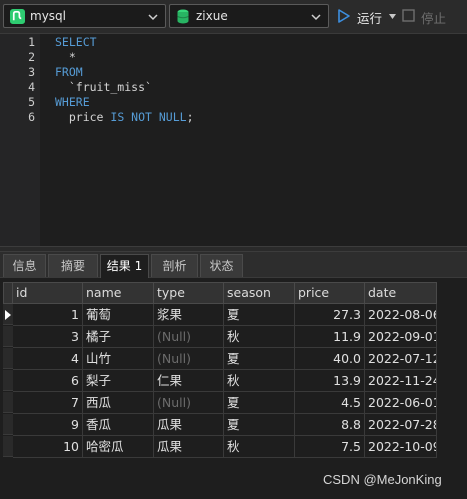 The image size is (467, 499). I want to click on cell-id: 9, so click(48, 425).